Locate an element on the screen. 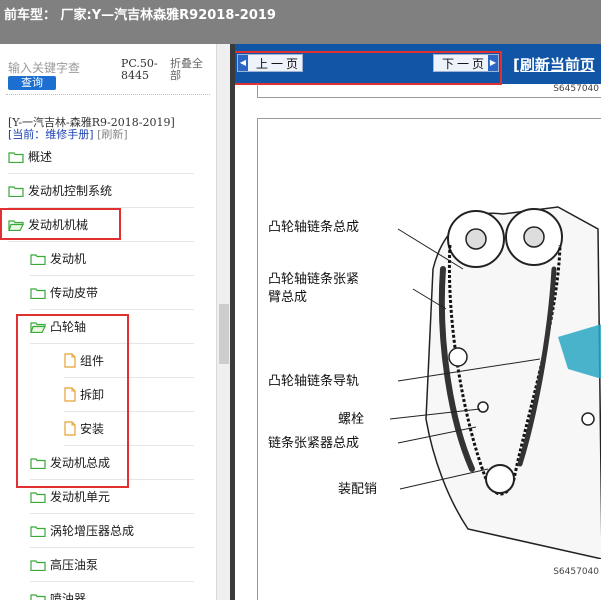 The image size is (601, 600). callout-label: 臂总成 is located at coordinates (288, 297).